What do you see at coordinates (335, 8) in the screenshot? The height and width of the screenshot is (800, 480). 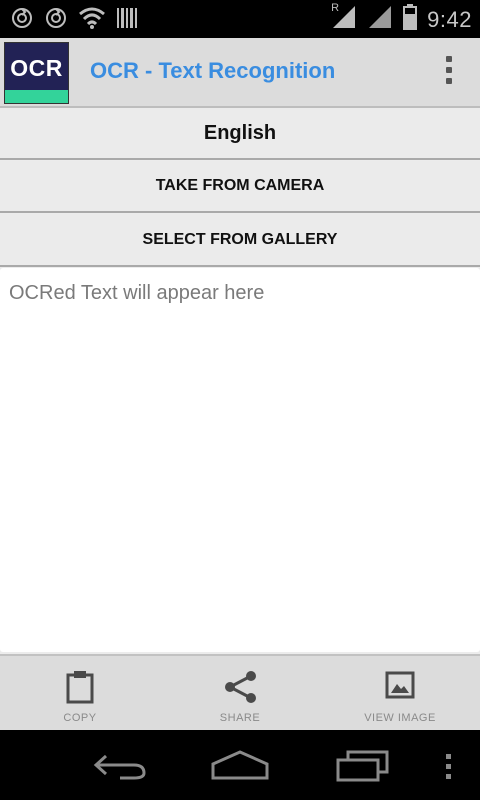 I see `roaming-indicator: R` at bounding box center [335, 8].